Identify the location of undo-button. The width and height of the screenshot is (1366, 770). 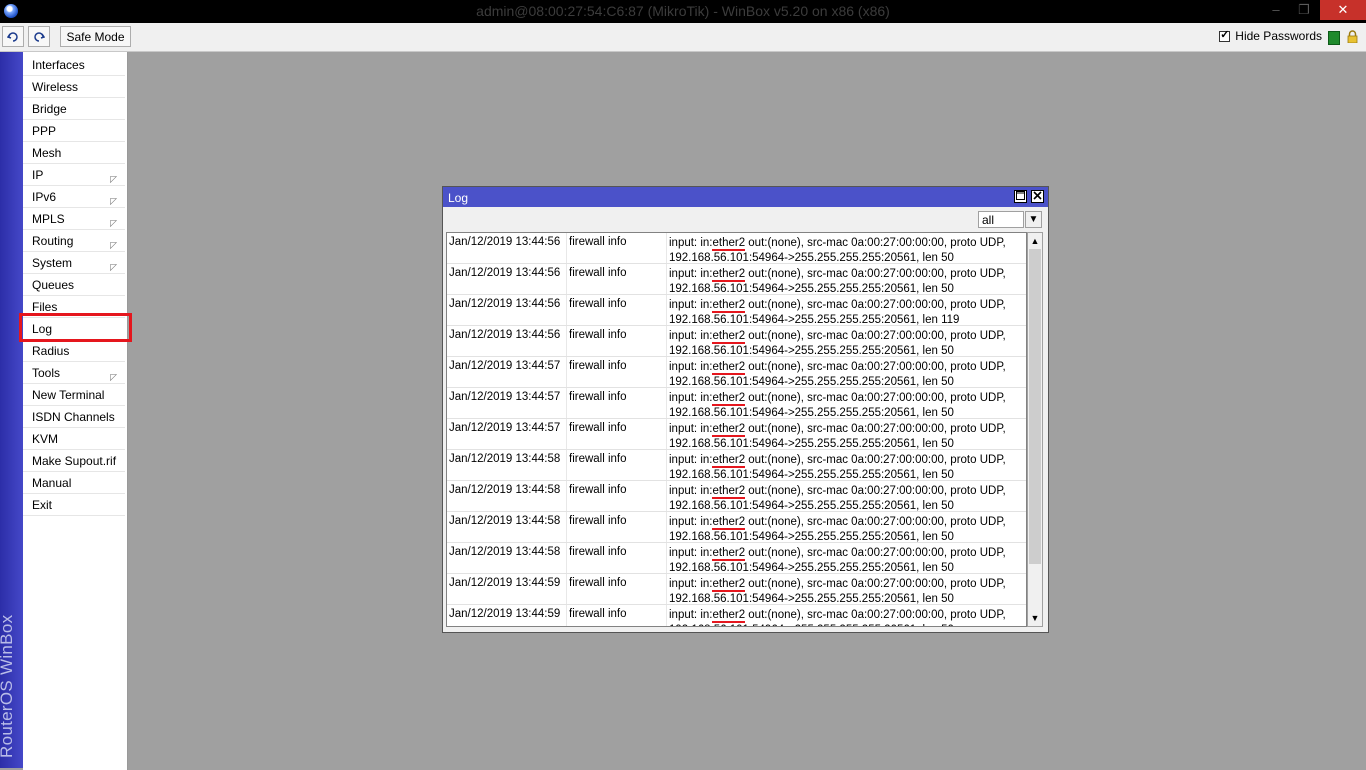
(13, 36).